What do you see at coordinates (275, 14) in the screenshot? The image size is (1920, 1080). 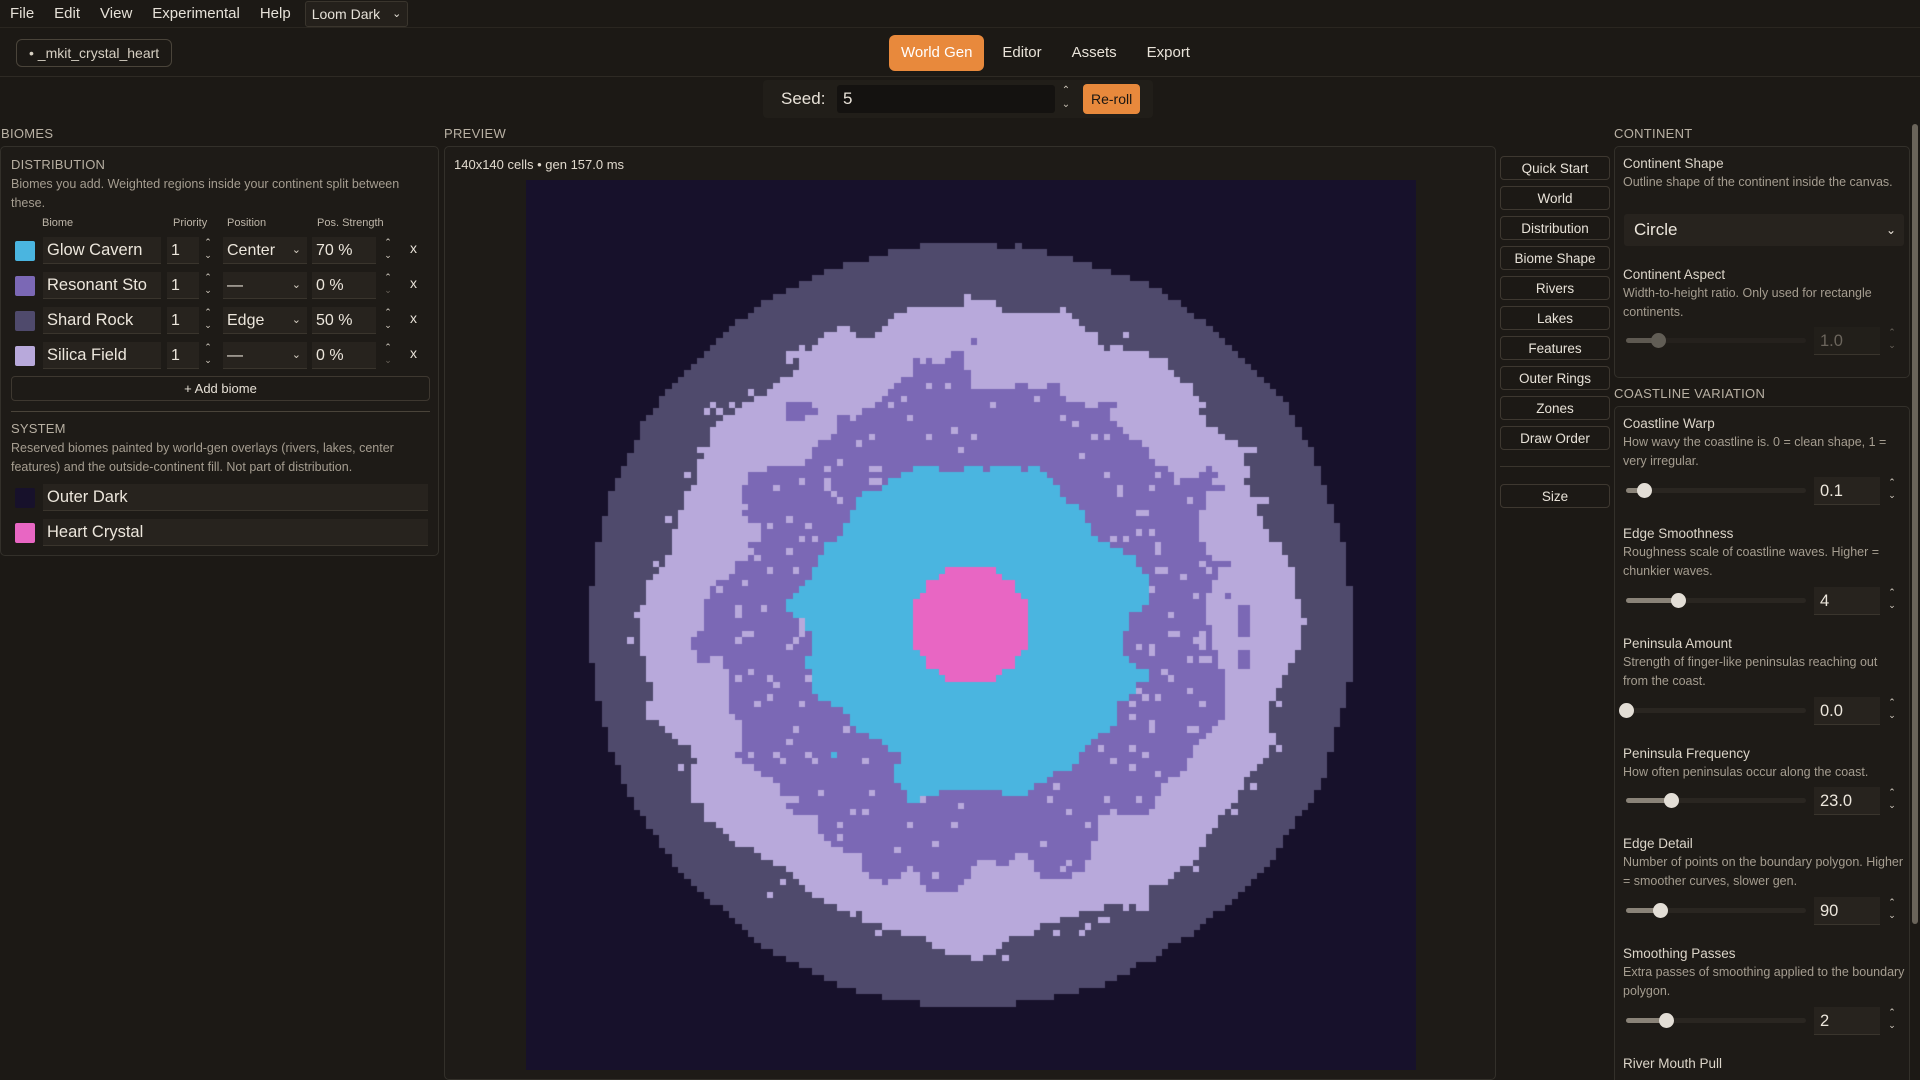 I see `menu-help: Help` at bounding box center [275, 14].